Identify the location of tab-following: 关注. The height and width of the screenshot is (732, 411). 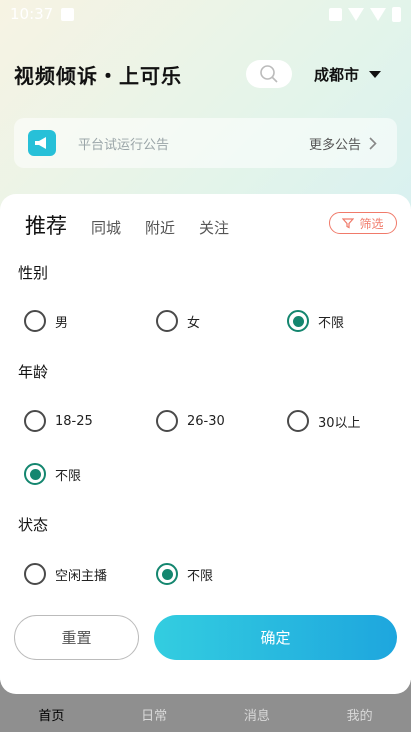
(214, 227).